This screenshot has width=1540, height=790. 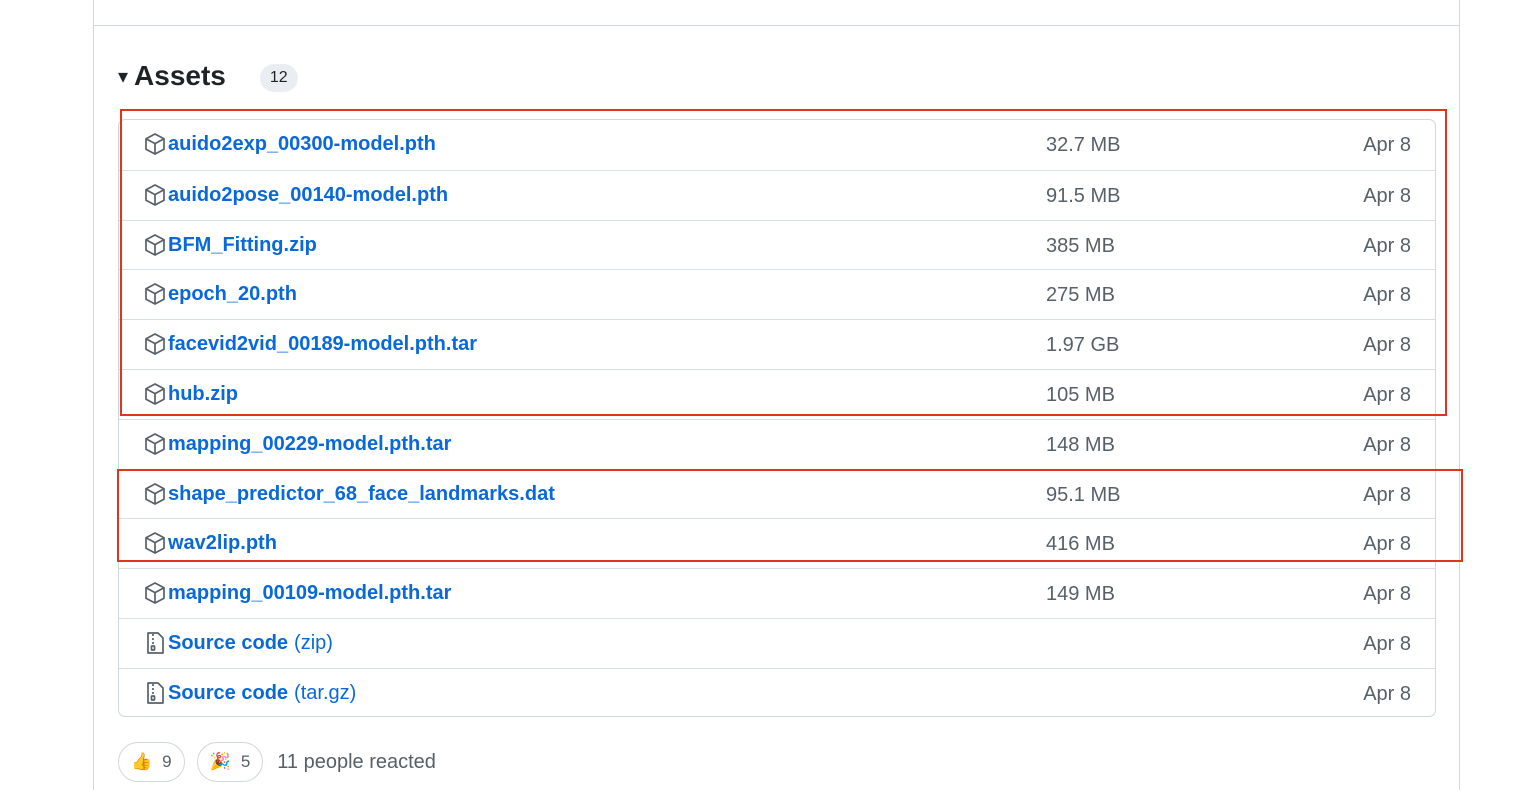 I want to click on asset-row: mapping_00109-model.pth.tar 149 MB Apr 8, so click(x=777, y=593).